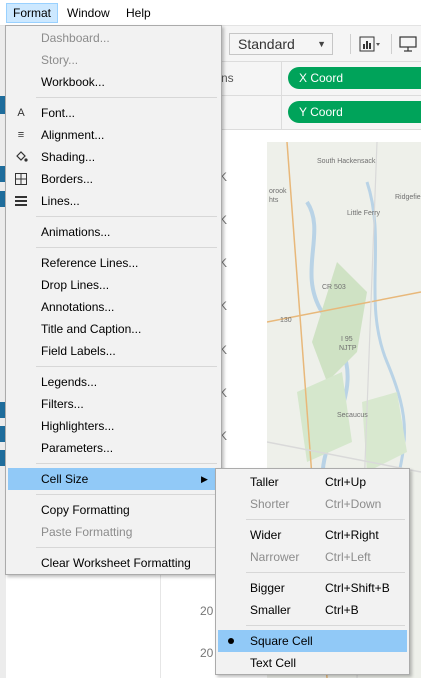 This screenshot has height=678, width=421. Describe the element at coordinates (85, 510) in the screenshot. I see `menu-item-label: Copy Formatting` at that location.